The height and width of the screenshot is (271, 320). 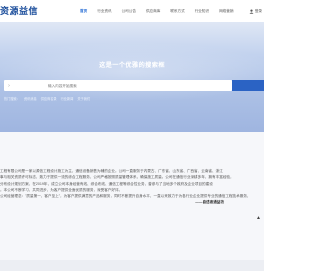 What do you see at coordinates (177, 11) in the screenshot?
I see `nav-item-contact: 联系方式` at bounding box center [177, 11].